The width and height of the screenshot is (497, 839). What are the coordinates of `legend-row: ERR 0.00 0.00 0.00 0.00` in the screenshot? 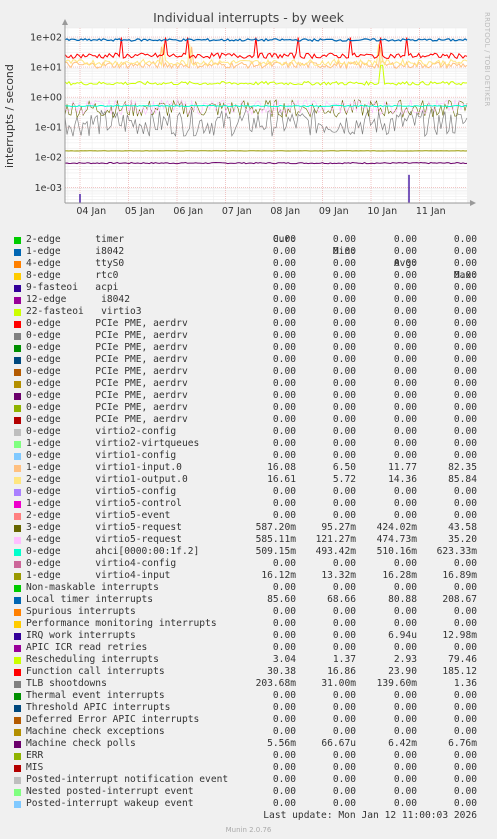 It's located at (248, 756).